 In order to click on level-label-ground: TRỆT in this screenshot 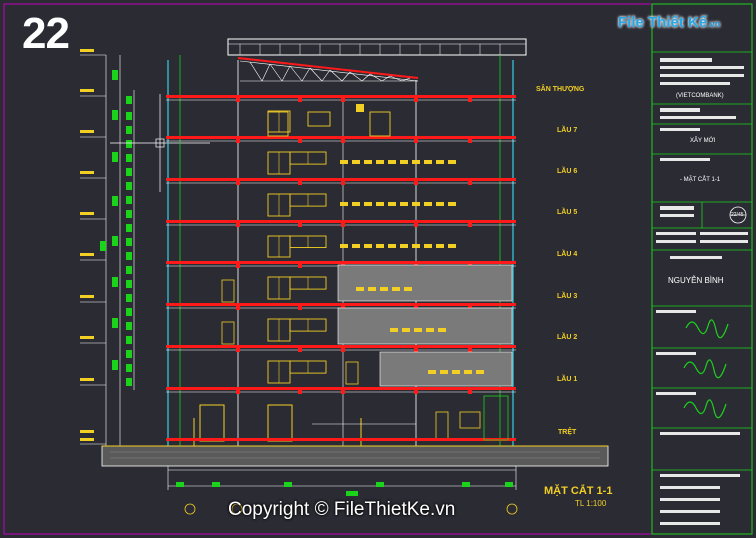, I will do `click(567, 432)`.